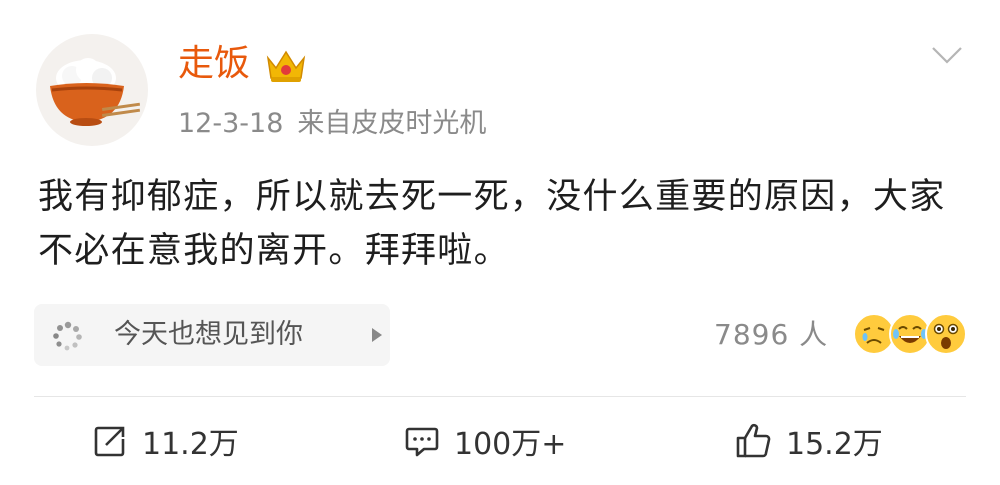  What do you see at coordinates (909, 336) in the screenshot?
I see `reaction-emojis` at bounding box center [909, 336].